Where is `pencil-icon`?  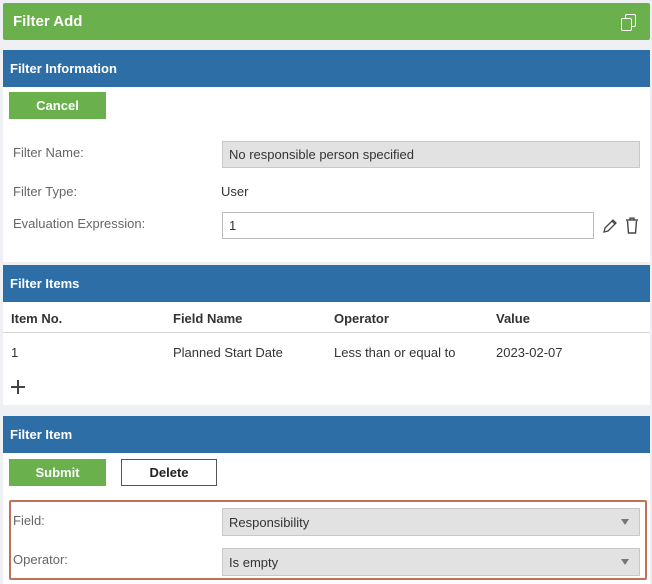 pencil-icon is located at coordinates (610, 226).